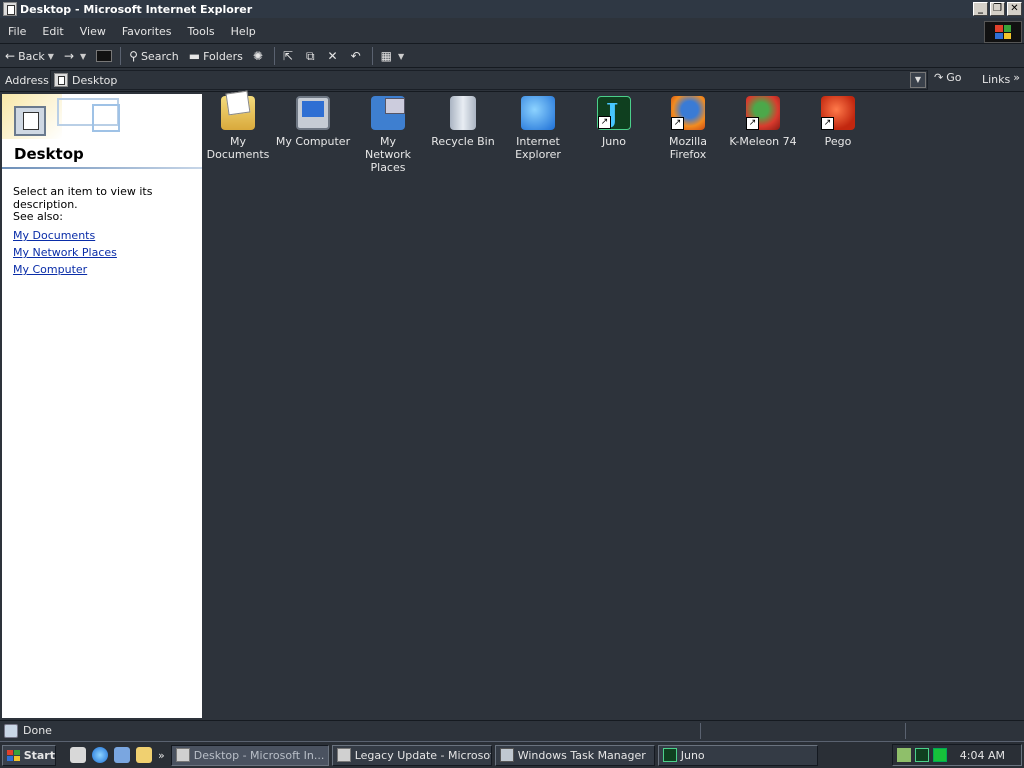  What do you see at coordinates (147, 31) in the screenshot?
I see `menu-favorites: Favorites` at bounding box center [147, 31].